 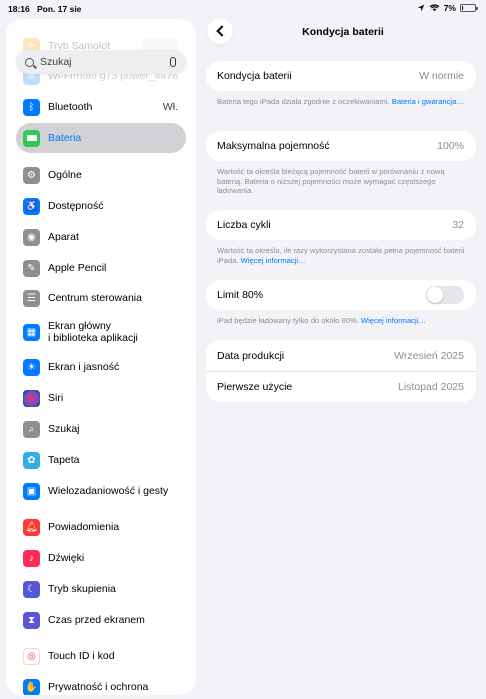 What do you see at coordinates (31, 175) in the screenshot?
I see `gear-icon: ⚙` at bounding box center [31, 175].